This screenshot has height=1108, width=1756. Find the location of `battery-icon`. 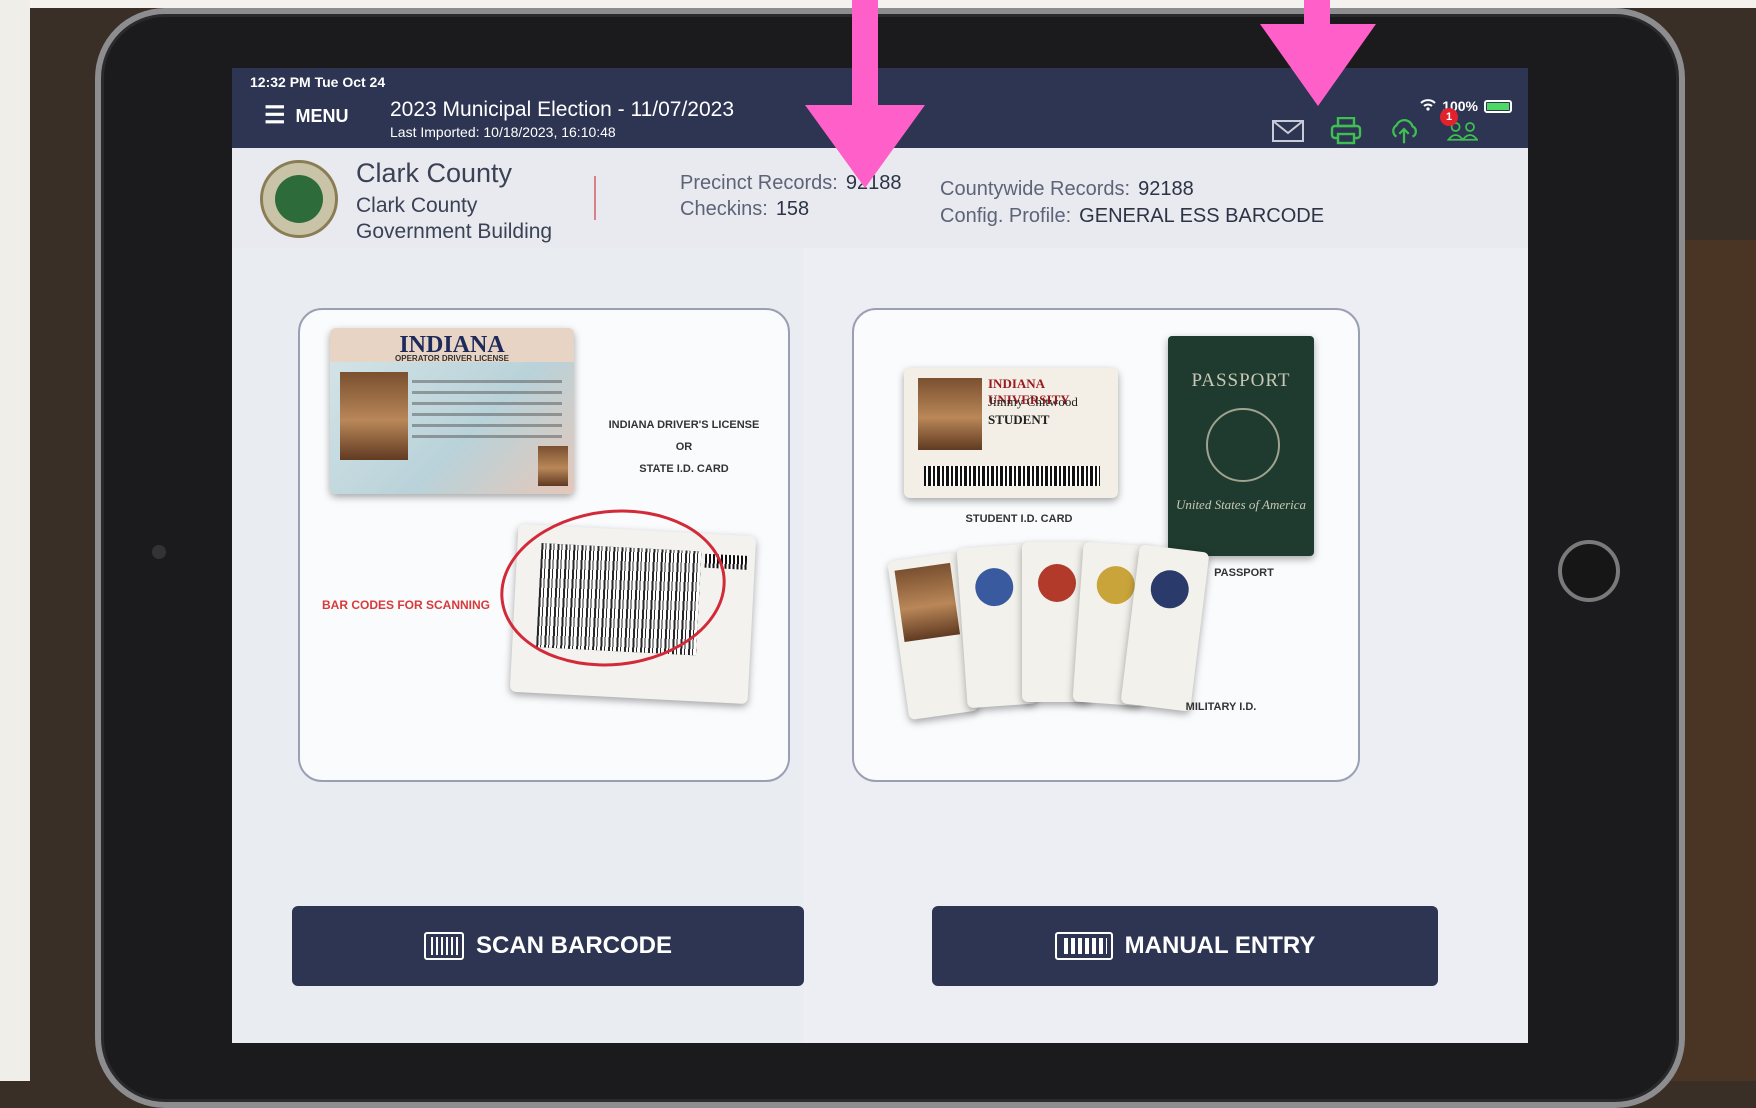

battery-icon is located at coordinates (1498, 106).